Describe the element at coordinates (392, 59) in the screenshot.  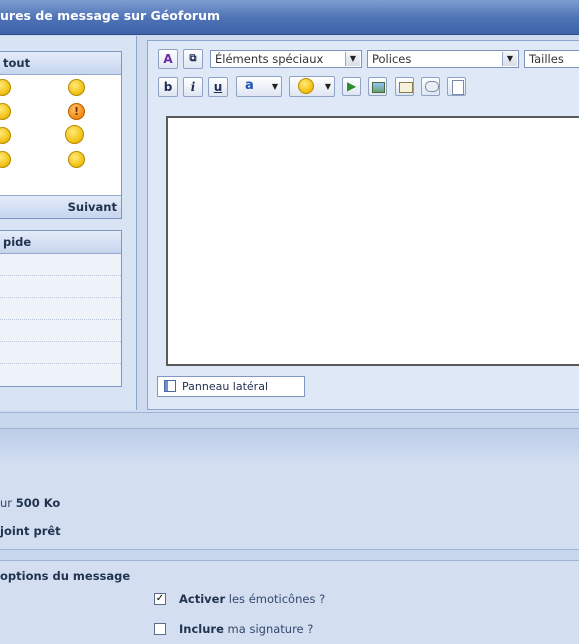
I see `font-value: Polices` at that location.